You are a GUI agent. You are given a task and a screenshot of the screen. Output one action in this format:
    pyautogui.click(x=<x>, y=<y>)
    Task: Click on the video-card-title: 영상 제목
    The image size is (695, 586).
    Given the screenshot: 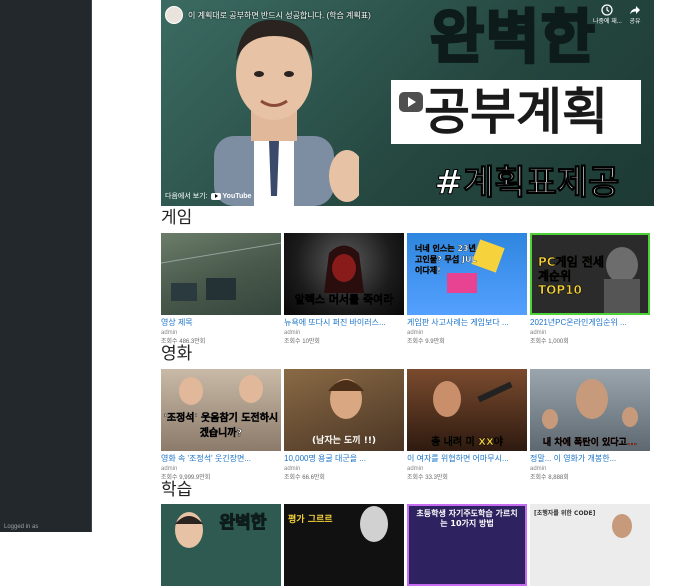 What is the action you would take?
    pyautogui.click(x=221, y=323)
    